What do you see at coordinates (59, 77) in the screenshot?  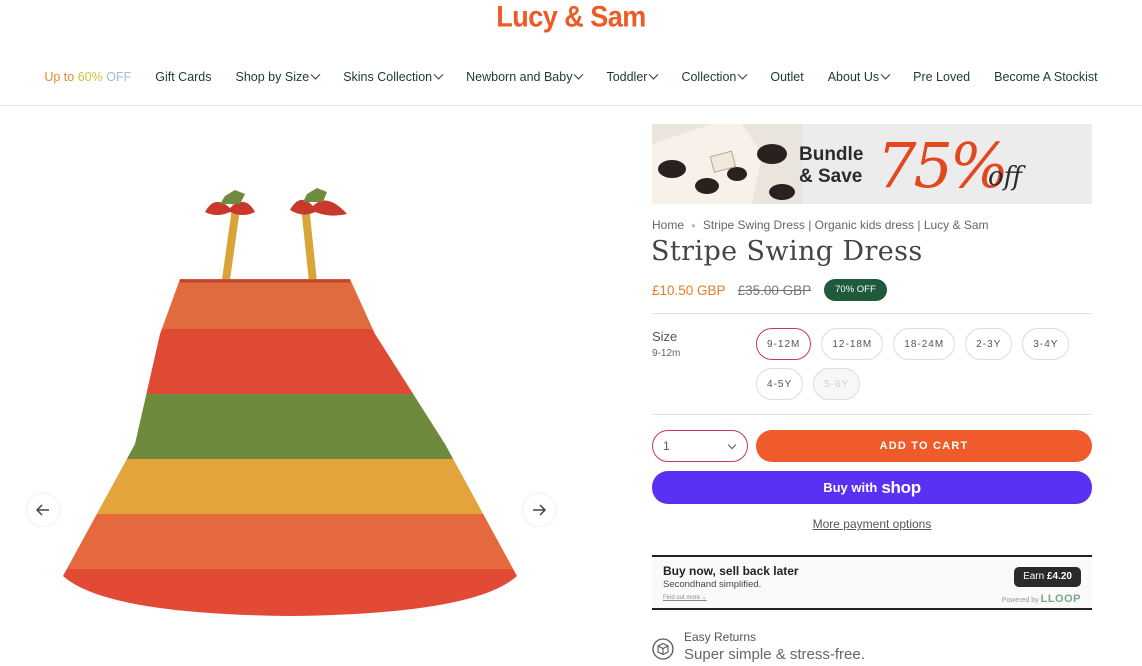 I see `sale-prefix: Up to` at bounding box center [59, 77].